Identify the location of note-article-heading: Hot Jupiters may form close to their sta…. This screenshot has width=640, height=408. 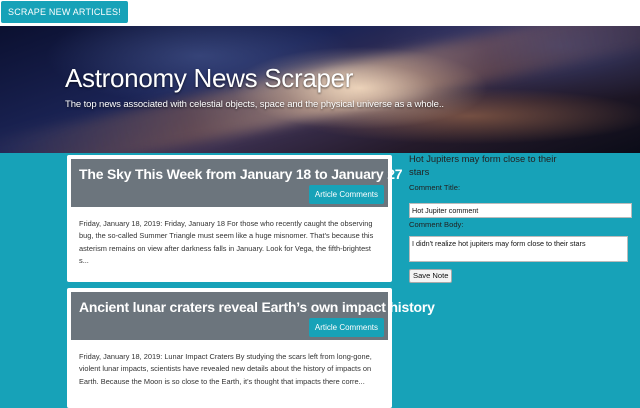
(483, 165).